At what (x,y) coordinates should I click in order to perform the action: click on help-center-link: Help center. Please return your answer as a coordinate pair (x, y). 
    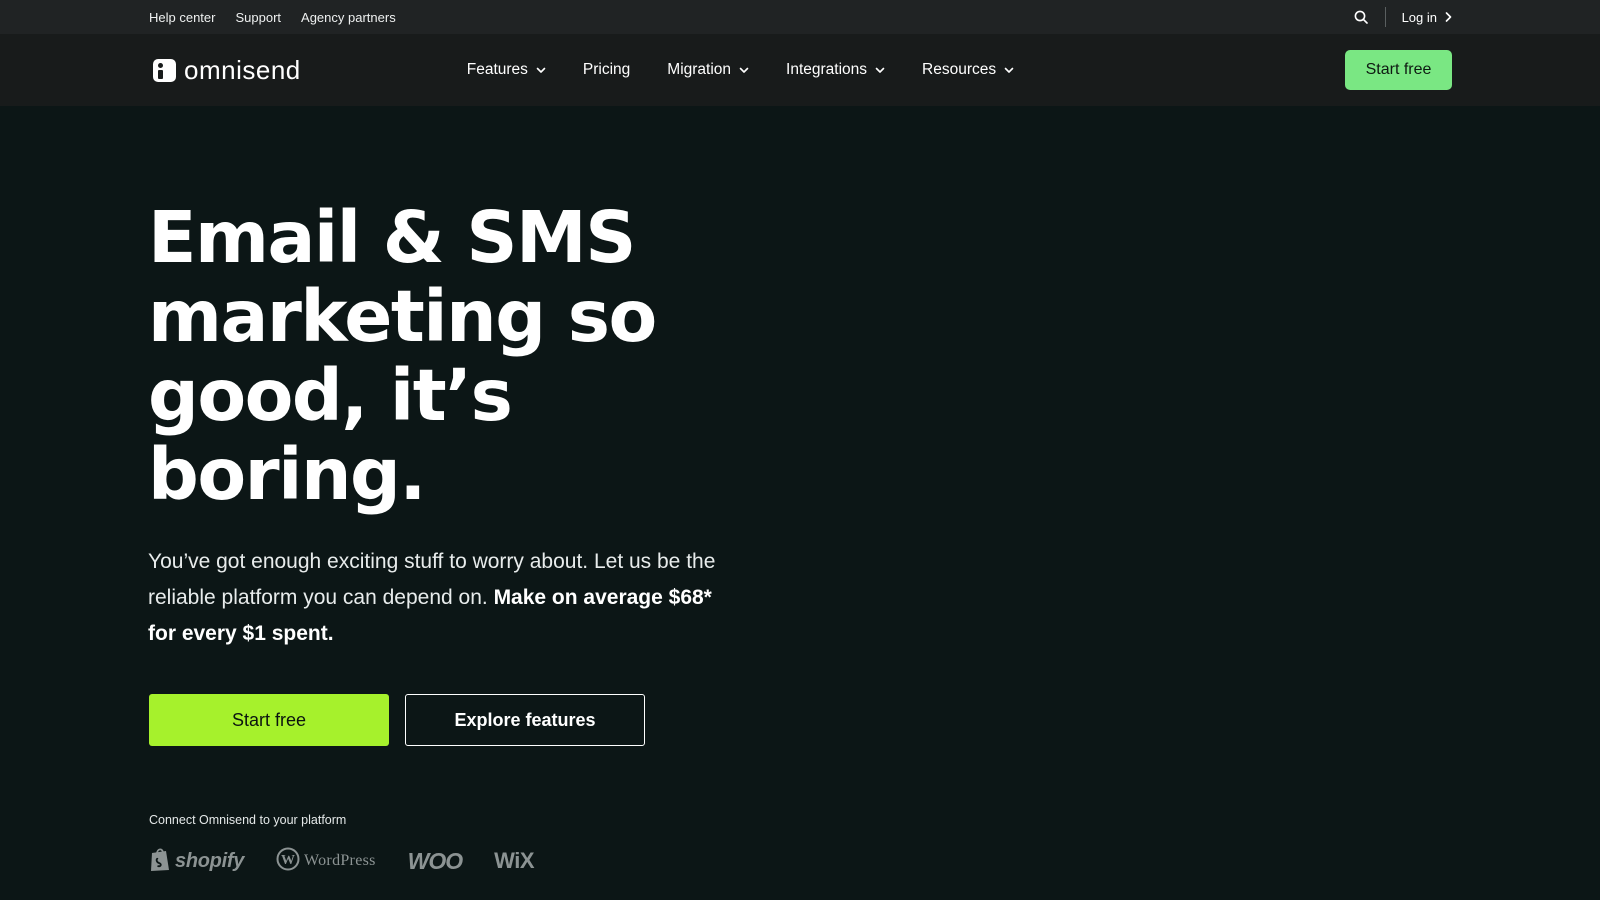
    Looking at the image, I should click on (182, 17).